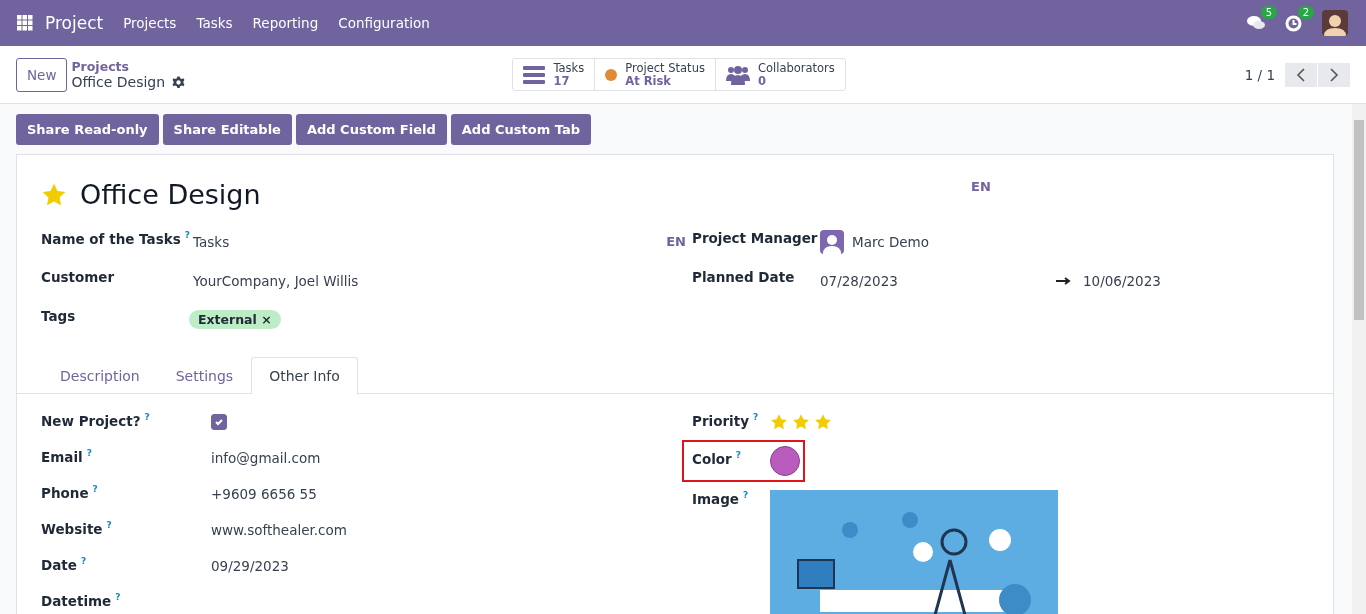  Describe the element at coordinates (266, 458) in the screenshot. I see `field-value: info@gmail.com` at that location.